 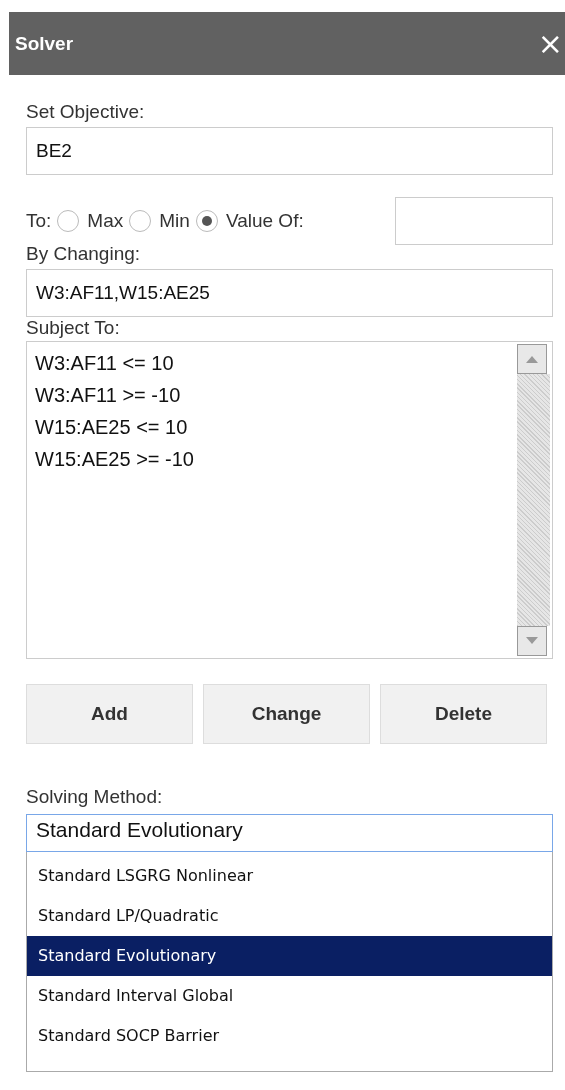 I want to click on action-button: Delete, so click(x=463, y=714).